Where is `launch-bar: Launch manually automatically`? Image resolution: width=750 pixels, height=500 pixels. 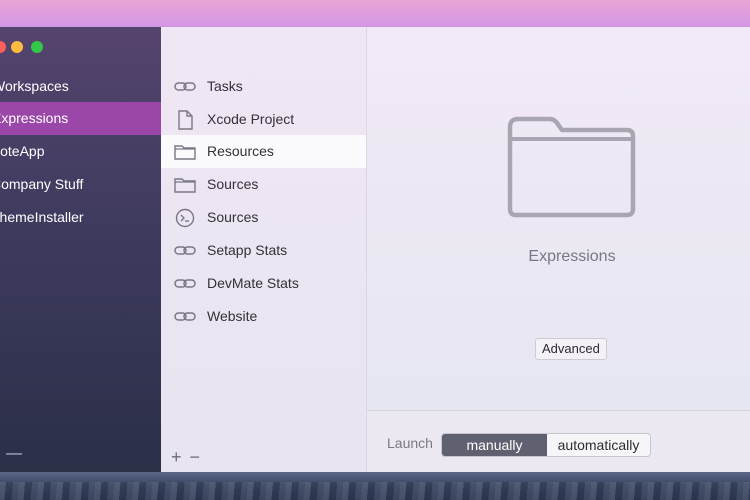 launch-bar: Launch manually automatically is located at coordinates (558, 441).